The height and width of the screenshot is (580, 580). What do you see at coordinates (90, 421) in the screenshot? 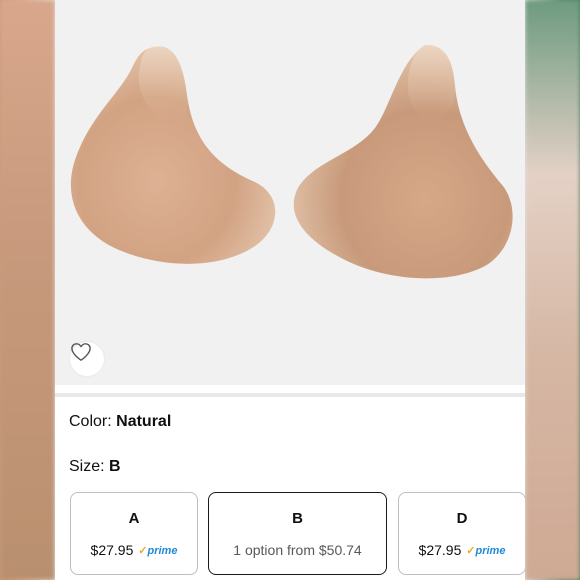
I see `color-label: Color:` at bounding box center [90, 421].